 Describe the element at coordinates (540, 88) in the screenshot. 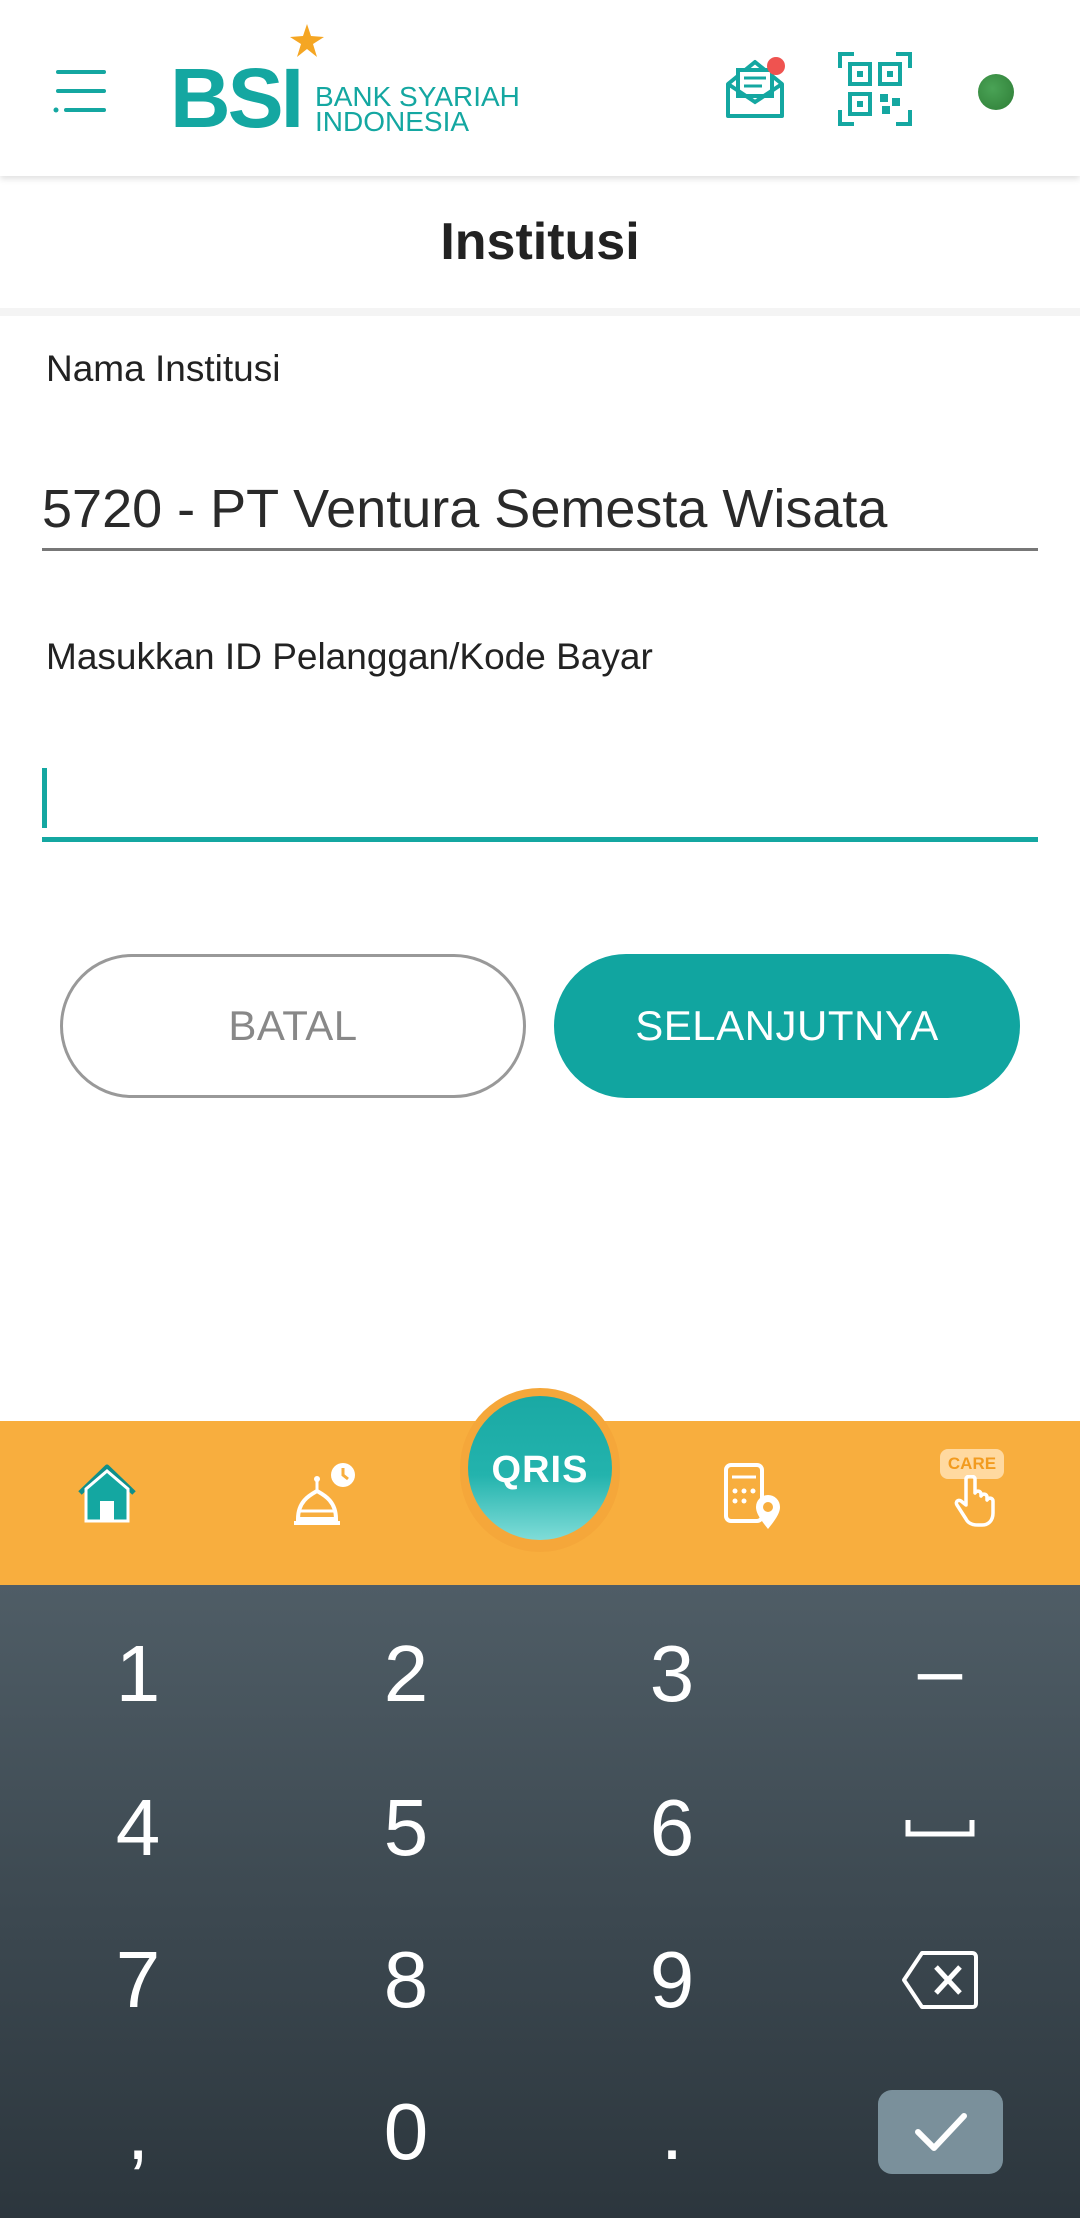

I see `app-header: BSI BANK SYARIAH INDONESIA` at that location.